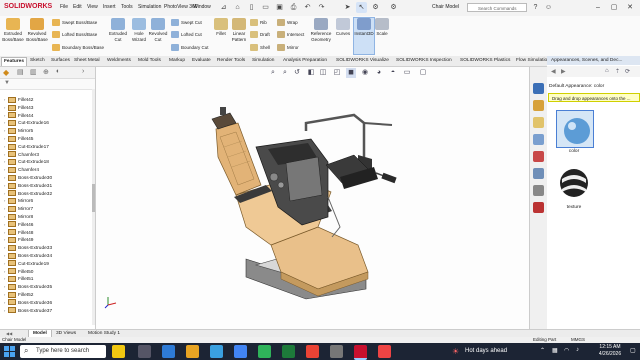  I want to click on curves-button: Curves, so click(343, 27).